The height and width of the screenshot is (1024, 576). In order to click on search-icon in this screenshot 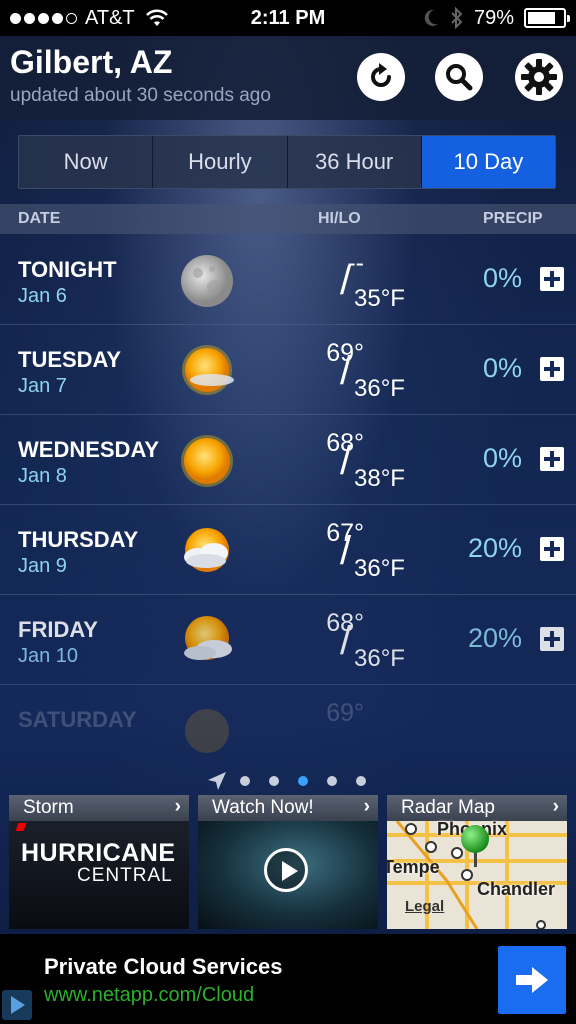, I will do `click(459, 77)`.